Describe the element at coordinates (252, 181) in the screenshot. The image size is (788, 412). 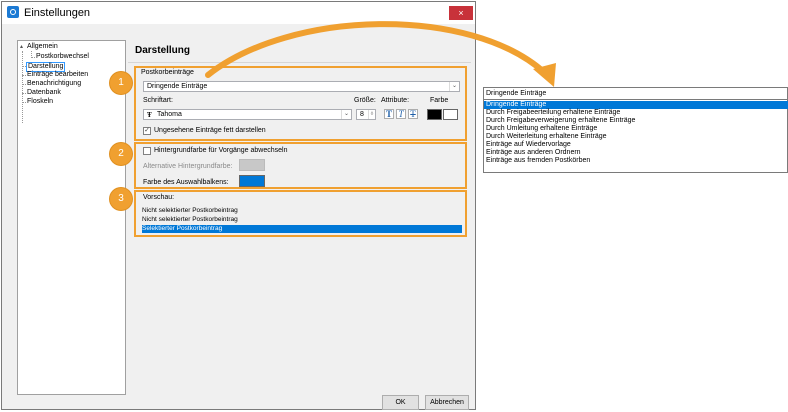
I see `selection-bar-color-swatch` at that location.